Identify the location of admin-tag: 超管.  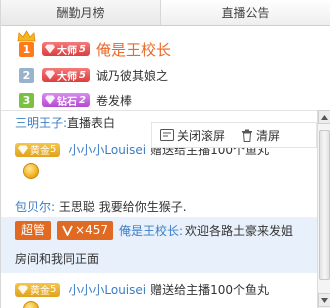
(33, 230).